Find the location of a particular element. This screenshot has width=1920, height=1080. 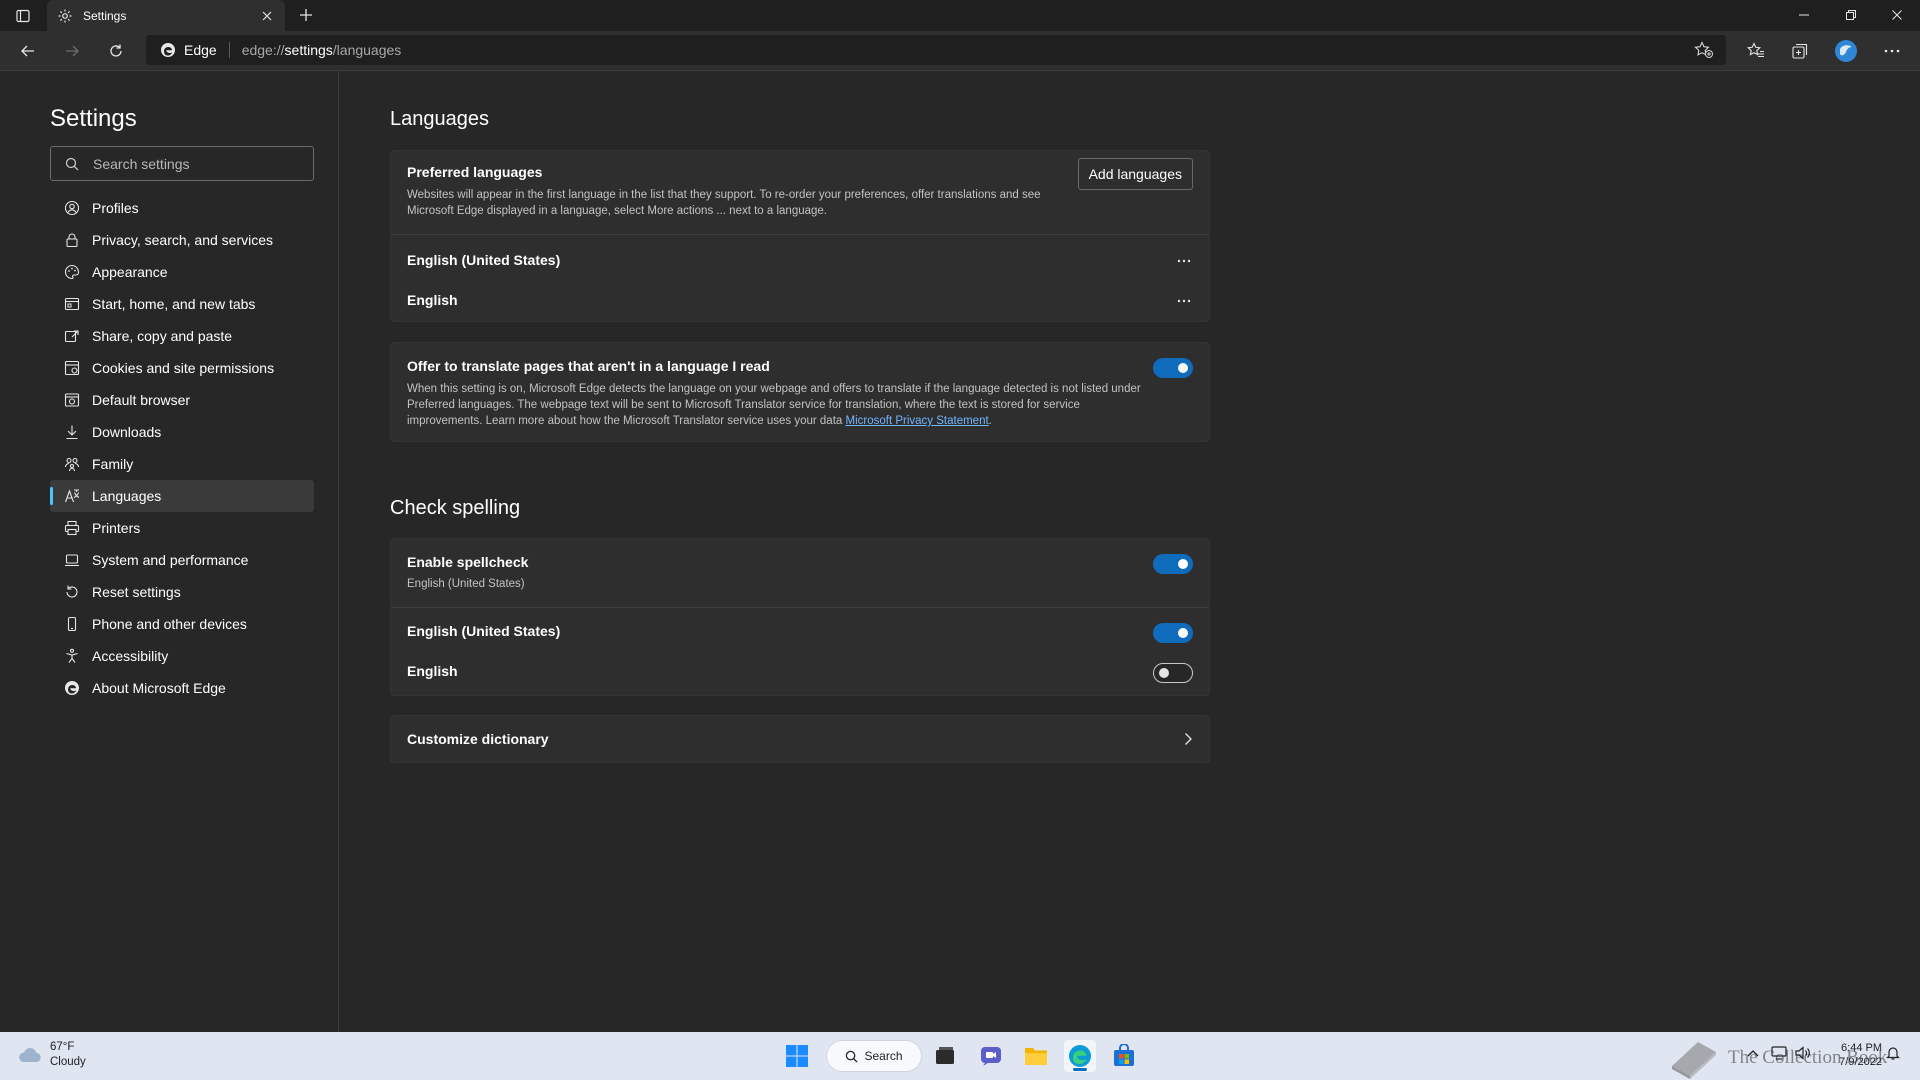

folder-icon is located at coordinates (1036, 1056).